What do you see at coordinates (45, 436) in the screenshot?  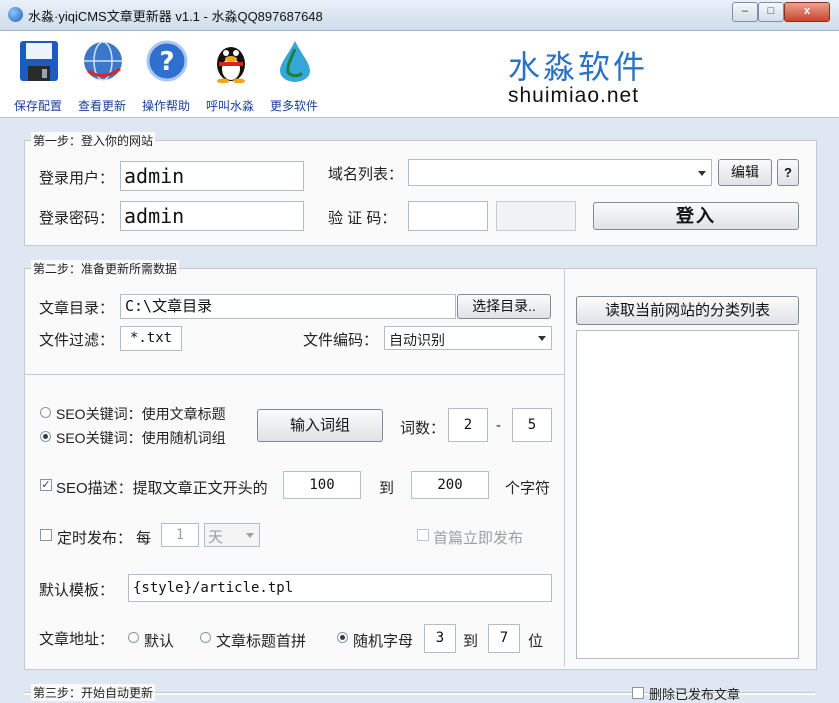 I see `seo-keyword-random-radio` at bounding box center [45, 436].